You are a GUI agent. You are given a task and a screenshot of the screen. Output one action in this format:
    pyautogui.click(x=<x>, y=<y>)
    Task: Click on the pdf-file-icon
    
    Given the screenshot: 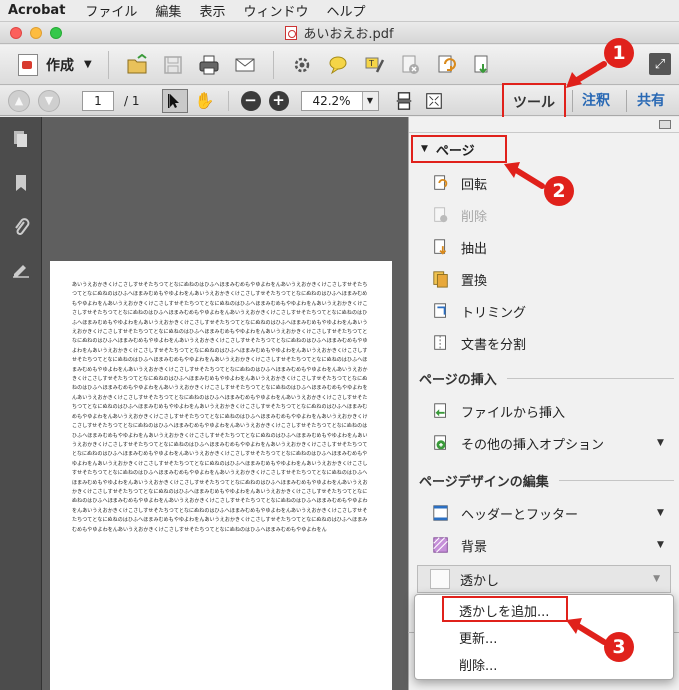 What is the action you would take?
    pyautogui.click(x=291, y=32)
    